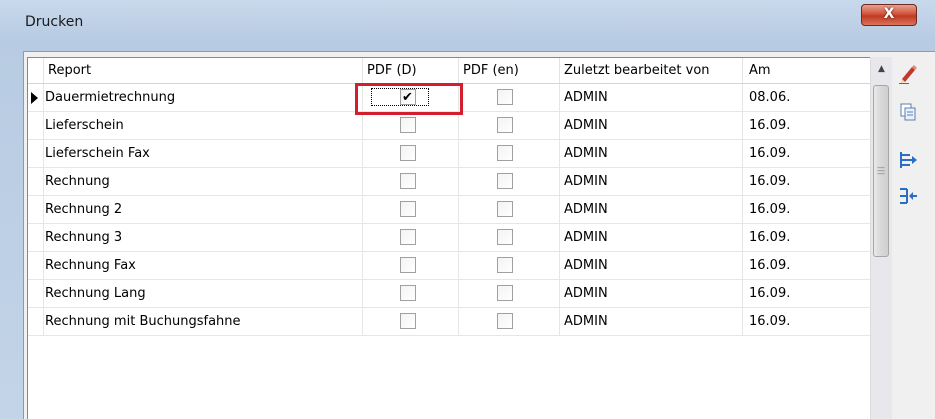 Image resolution: width=935 pixels, height=419 pixels. Describe the element at coordinates (36, 70) in the screenshot. I see `header-indicator` at that location.